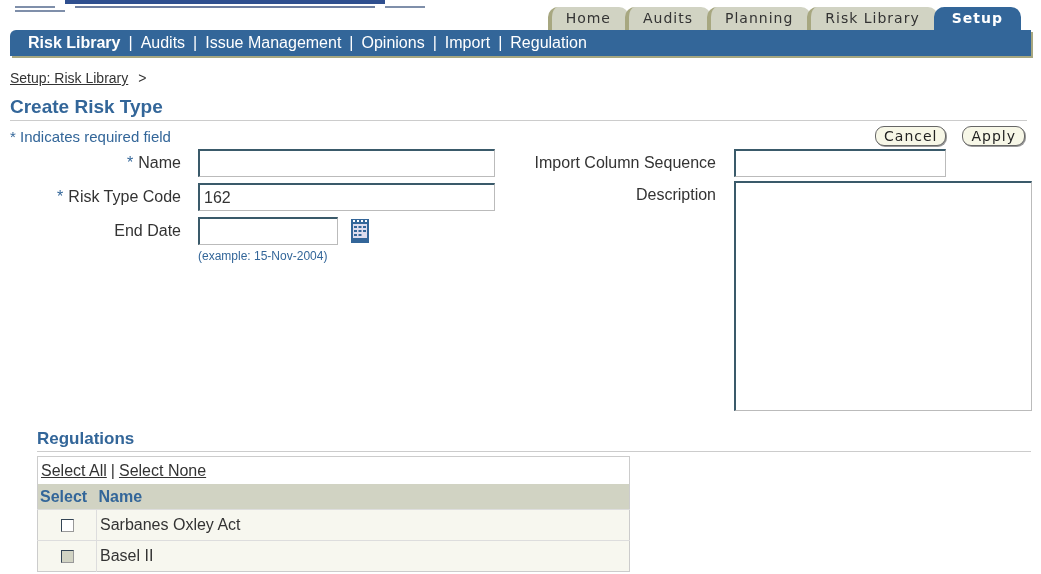  I want to click on description-field, so click(883, 296).